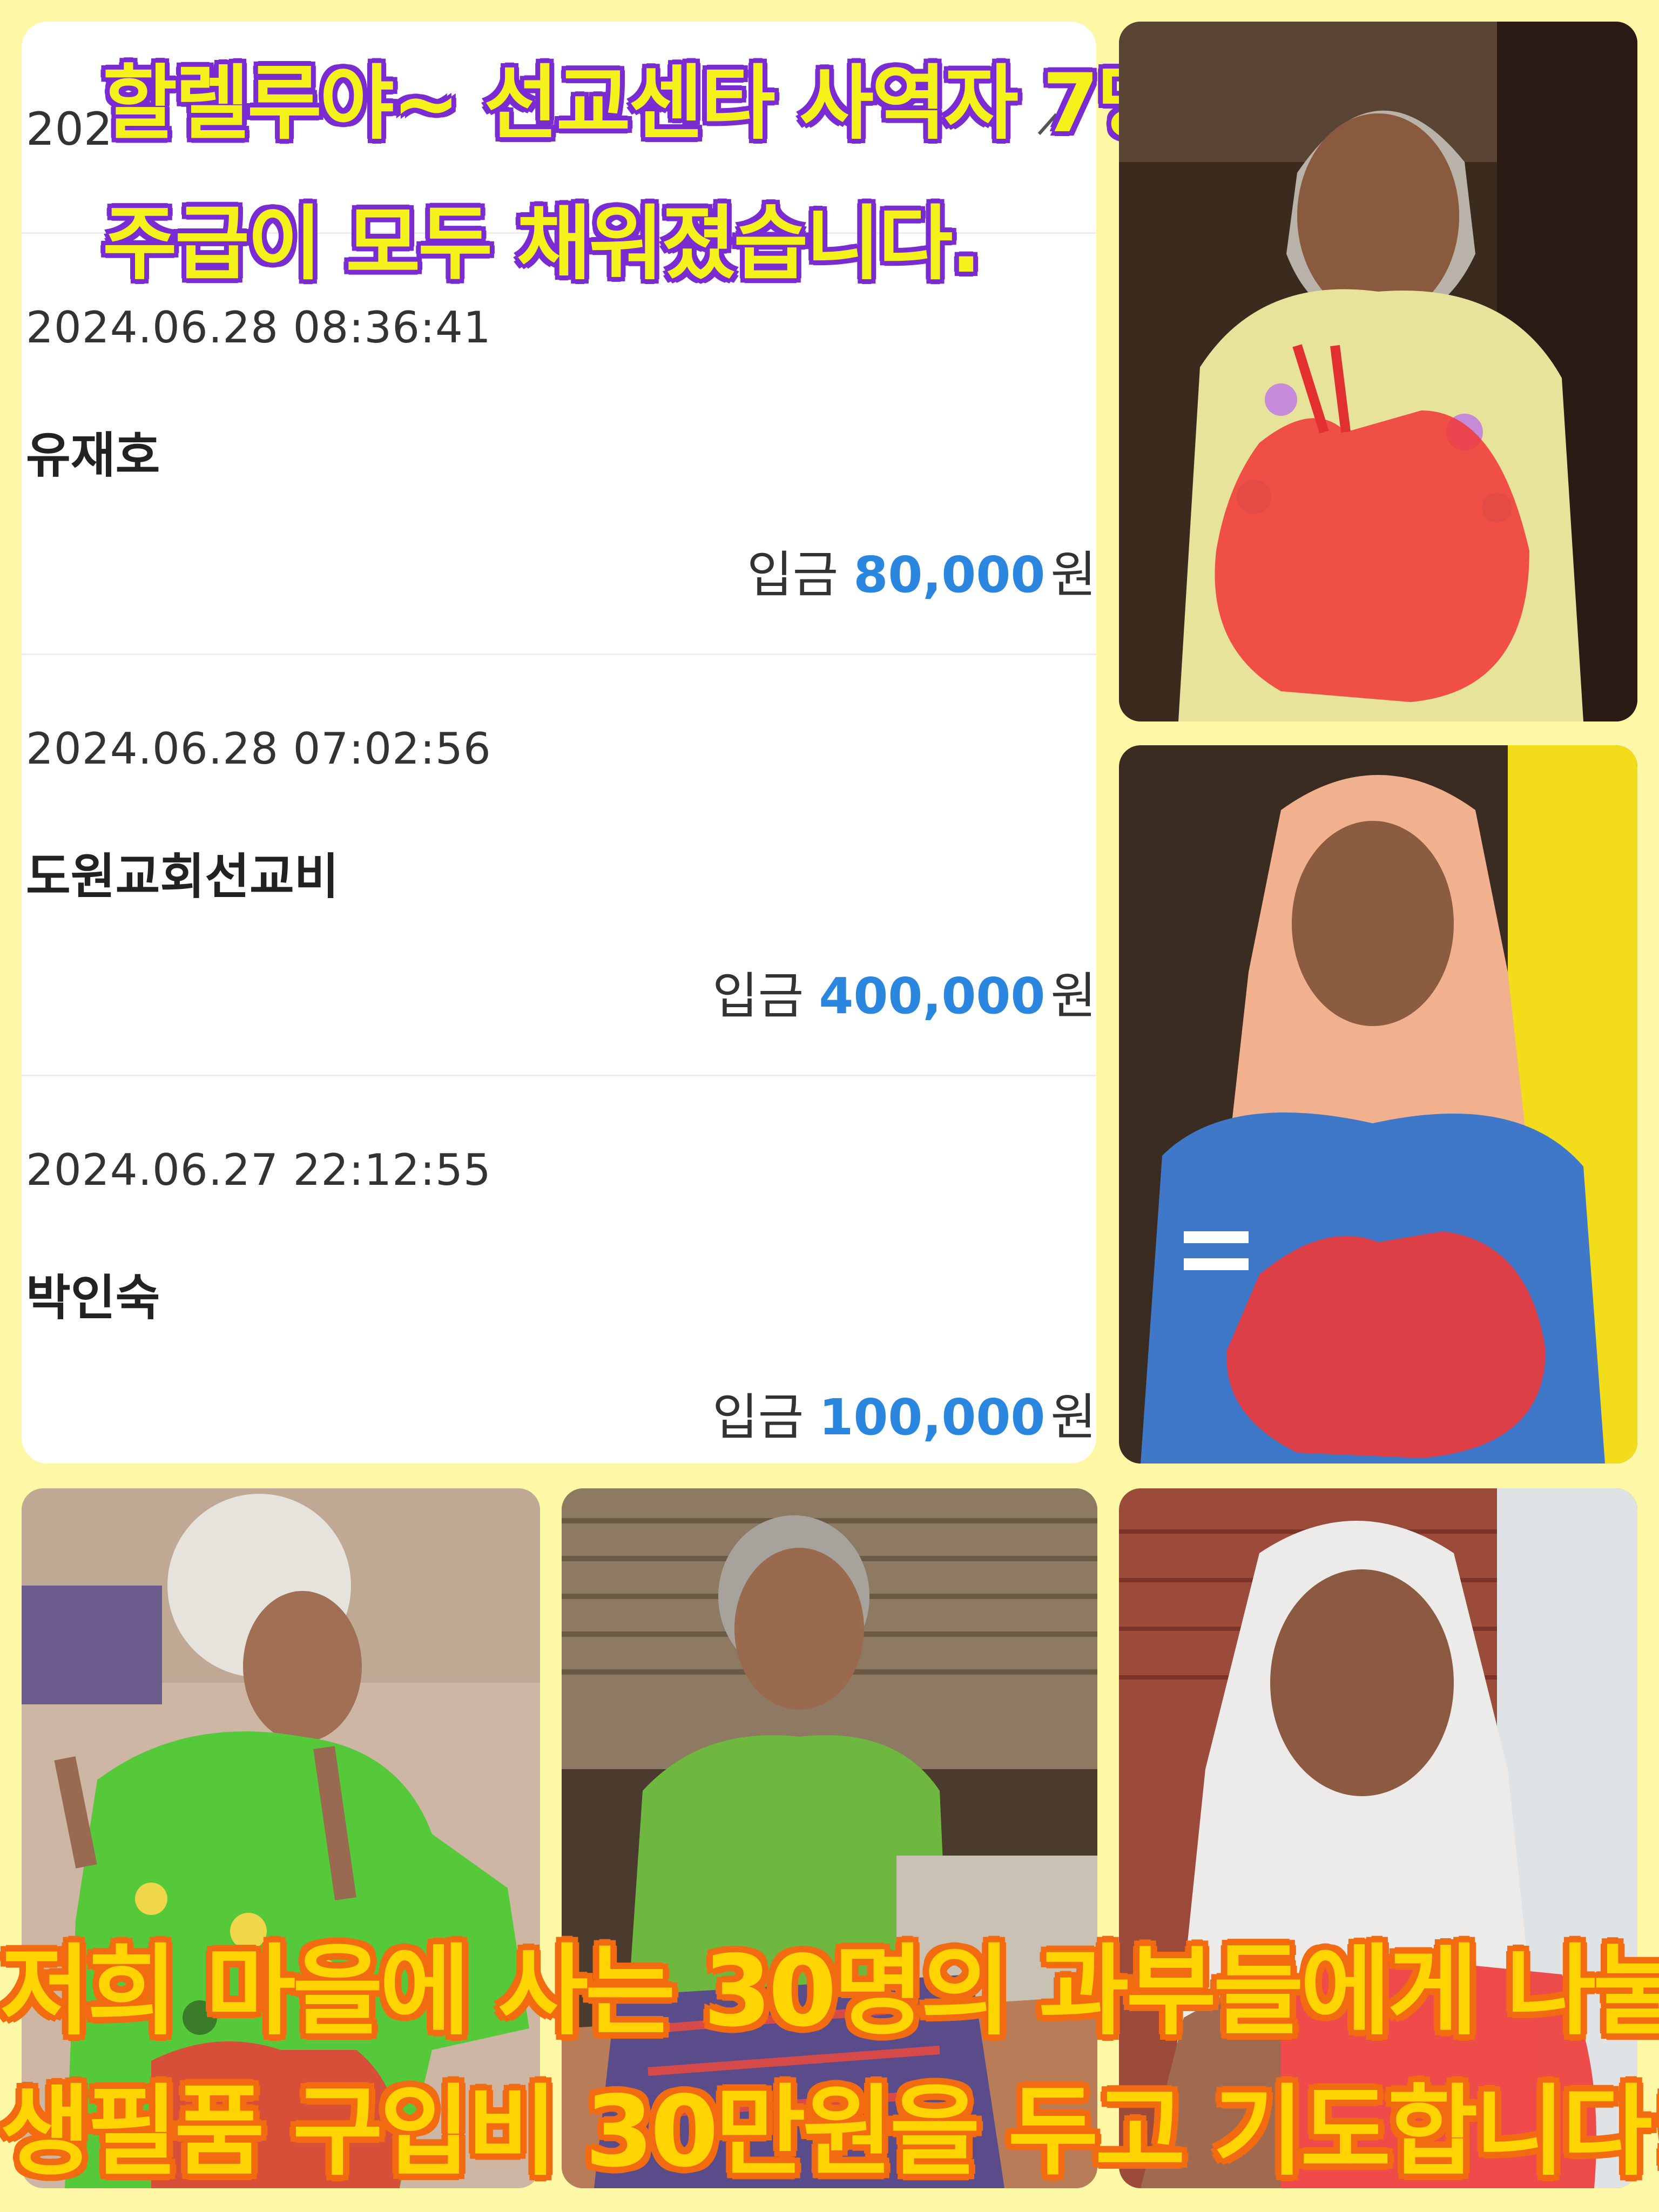 Image resolution: width=1659 pixels, height=2212 pixels. What do you see at coordinates (559, 443) in the screenshot?
I see `transaction-row: 2024.06.28 08:36:41 유재호 입금 80,000 원` at bounding box center [559, 443].